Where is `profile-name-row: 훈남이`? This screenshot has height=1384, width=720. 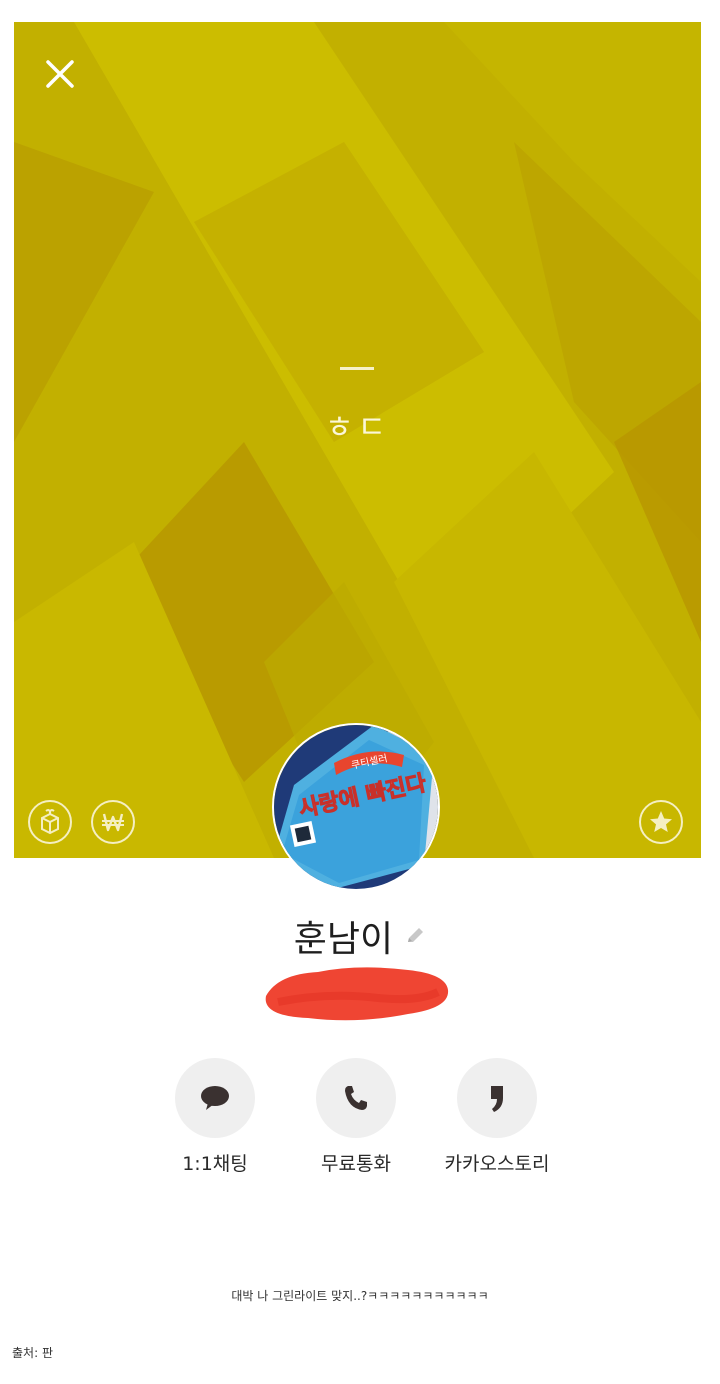
profile-name-row: 훈남이 is located at coordinates (360, 936).